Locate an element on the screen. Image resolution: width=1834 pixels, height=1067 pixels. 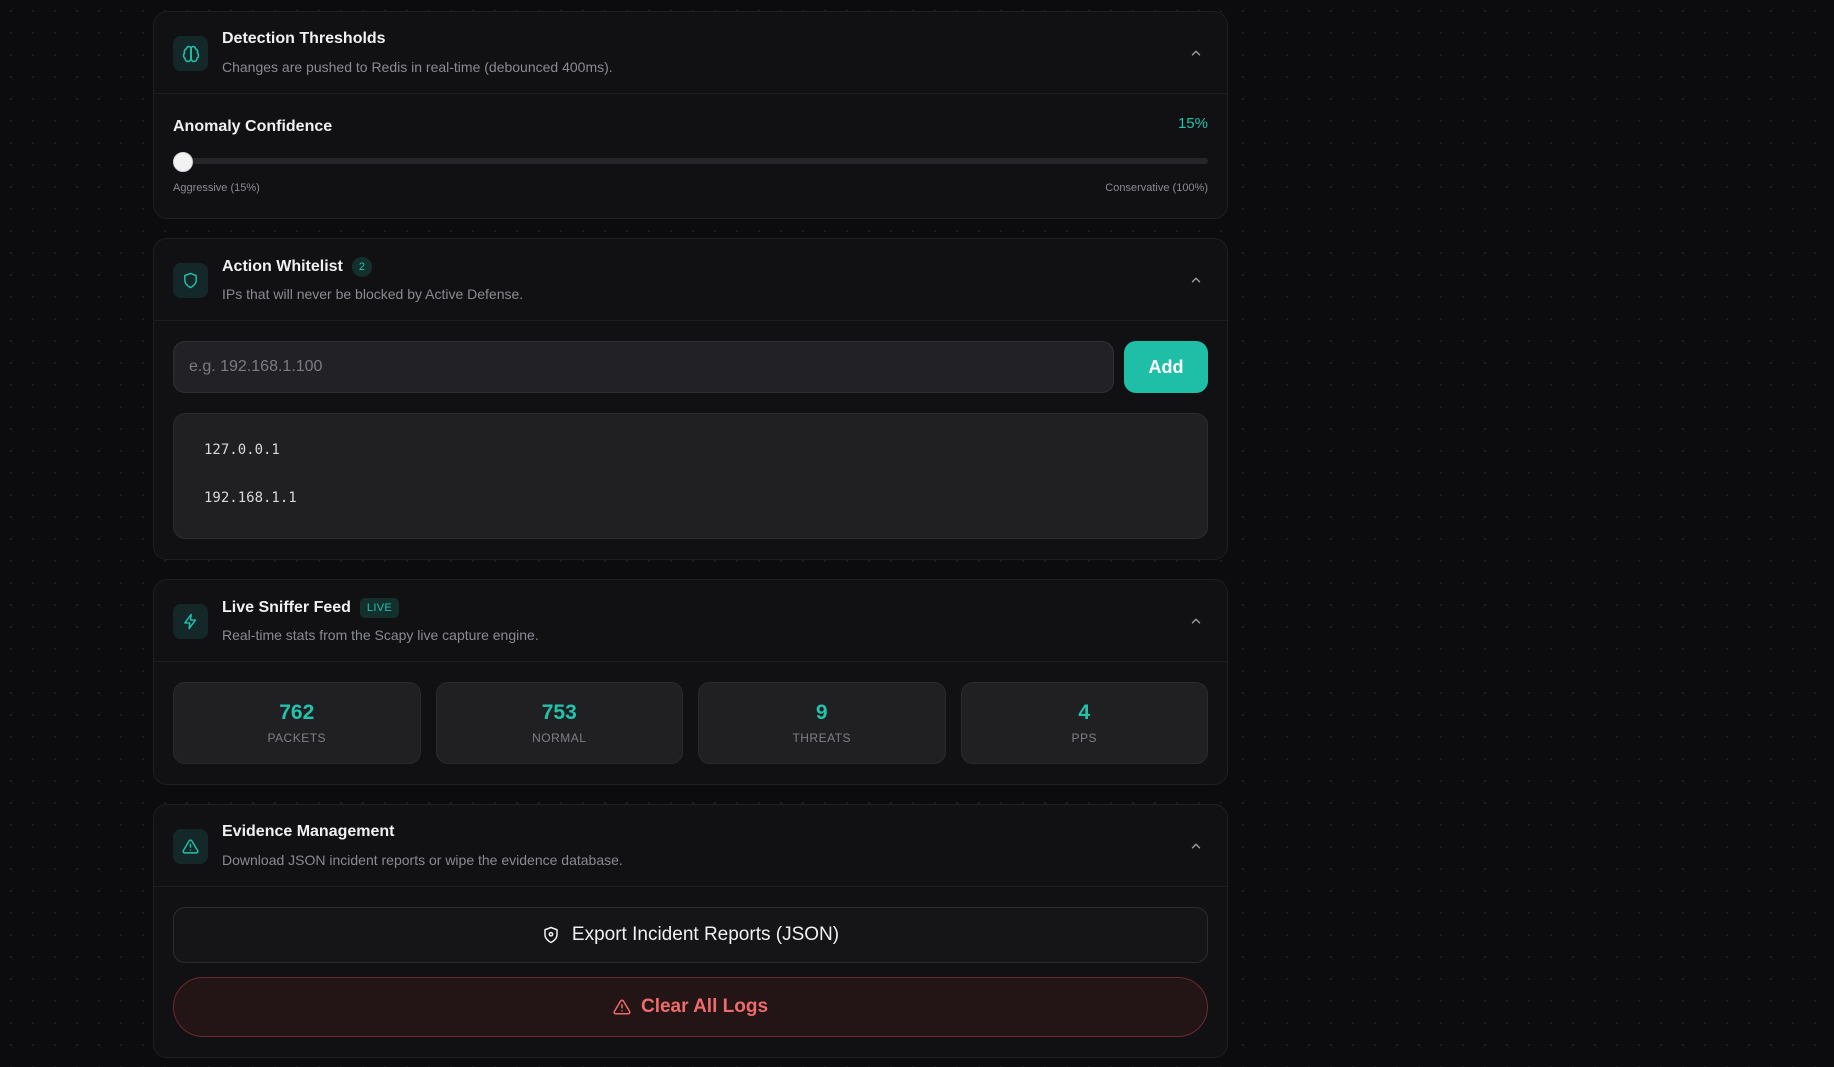
evidence-collapse-button is located at coordinates (1196, 846).